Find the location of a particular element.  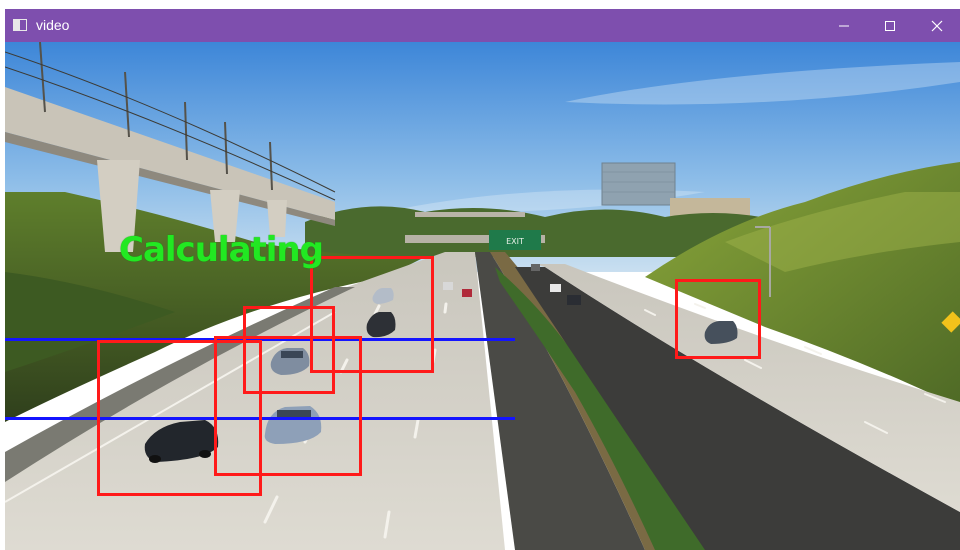

minimize-button is located at coordinates (844, 25).